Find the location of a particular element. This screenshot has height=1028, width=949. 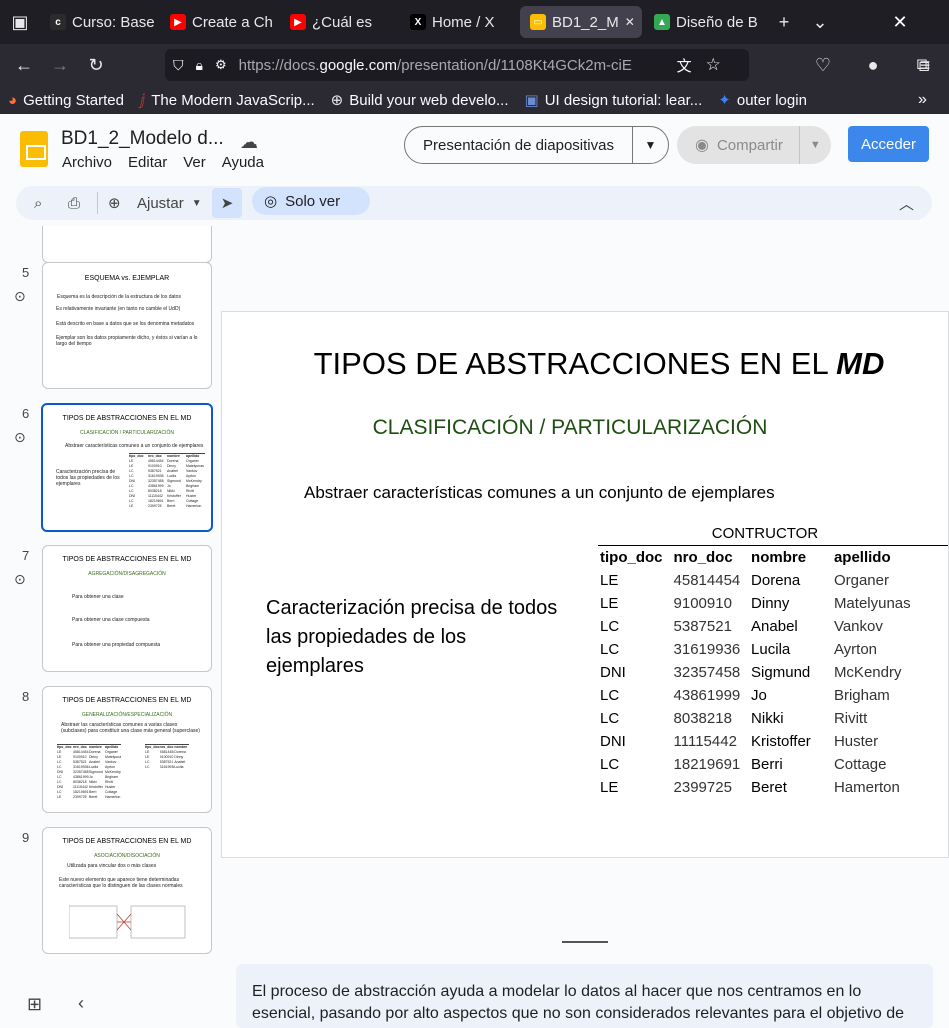

slideshow-label: Presentación de diapositivas is located at coordinates (519, 145).